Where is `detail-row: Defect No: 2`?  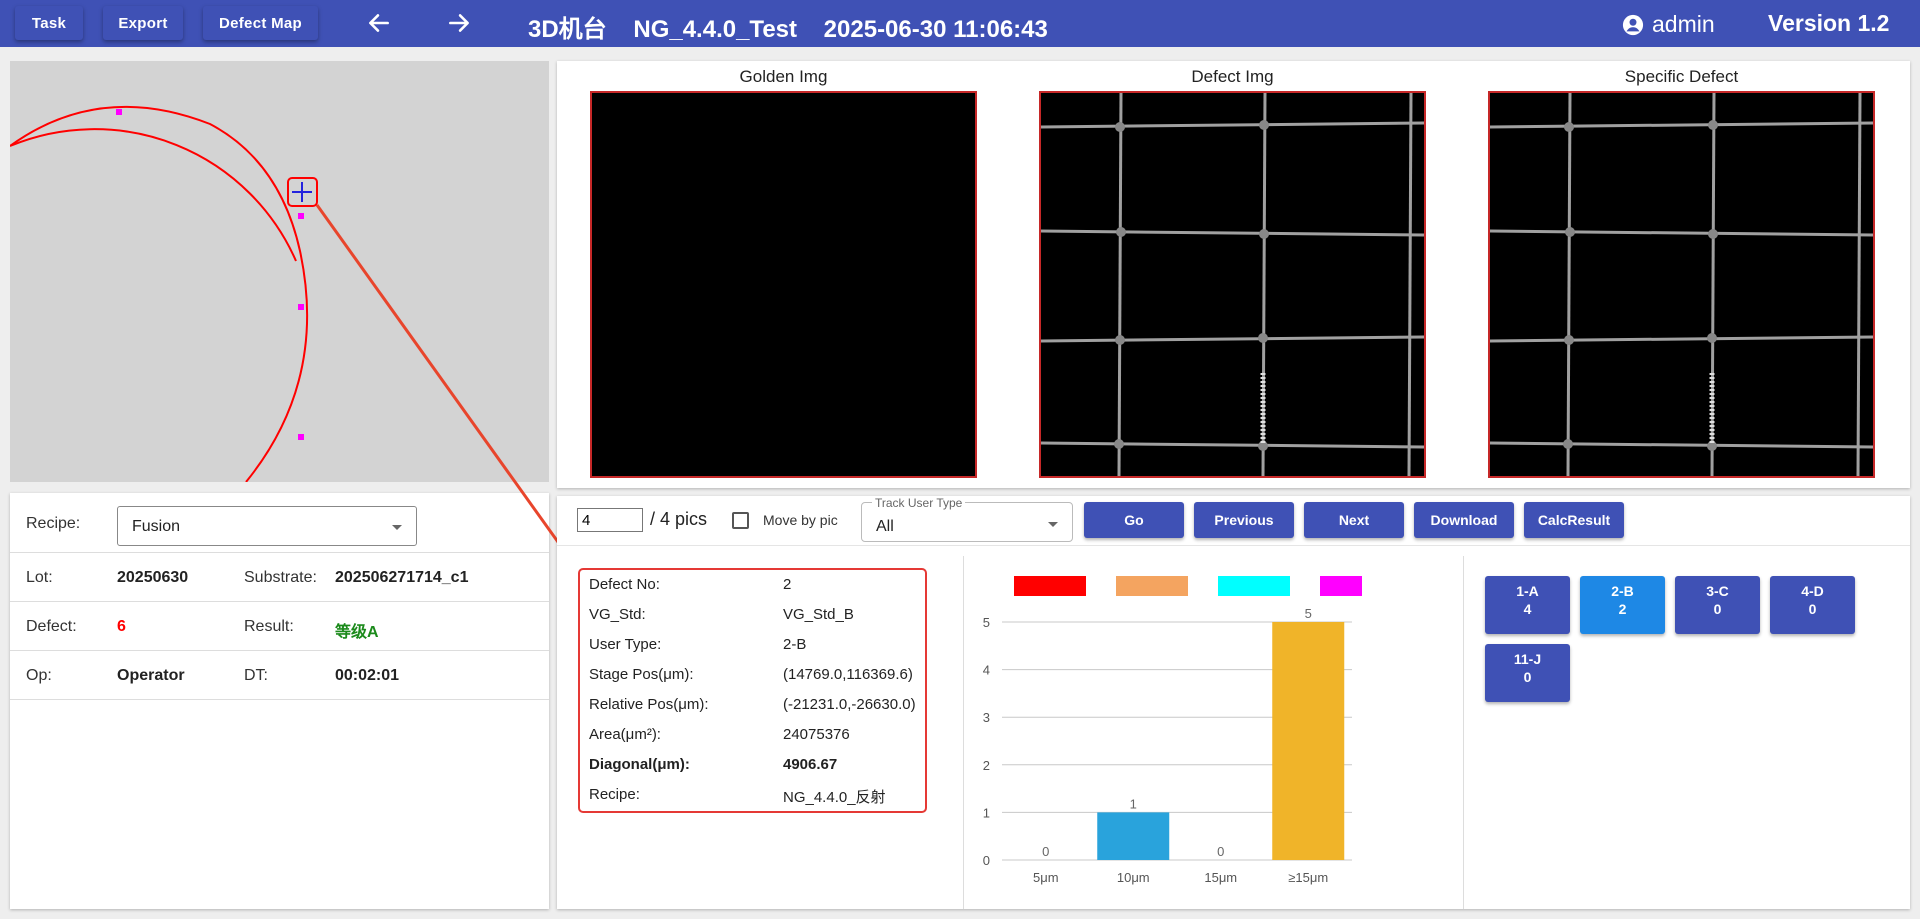
detail-row: Defect No: 2 is located at coordinates (690, 584).